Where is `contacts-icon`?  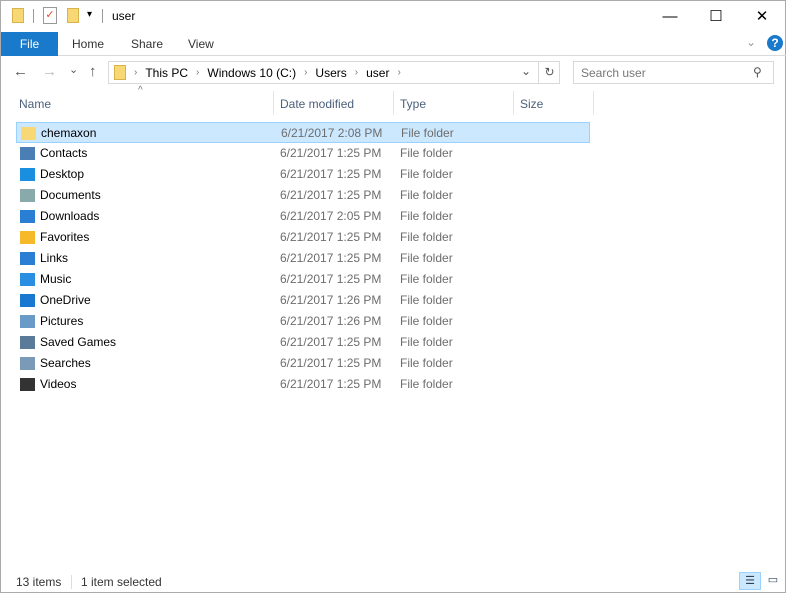 contacts-icon is located at coordinates (27, 153).